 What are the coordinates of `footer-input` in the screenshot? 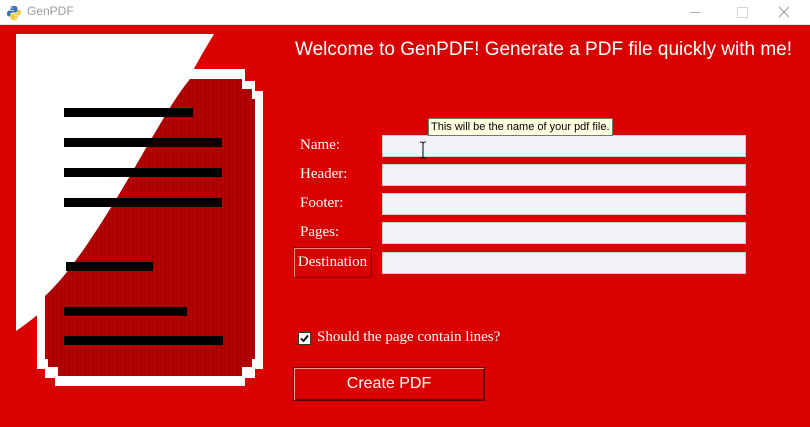 It's located at (564, 204).